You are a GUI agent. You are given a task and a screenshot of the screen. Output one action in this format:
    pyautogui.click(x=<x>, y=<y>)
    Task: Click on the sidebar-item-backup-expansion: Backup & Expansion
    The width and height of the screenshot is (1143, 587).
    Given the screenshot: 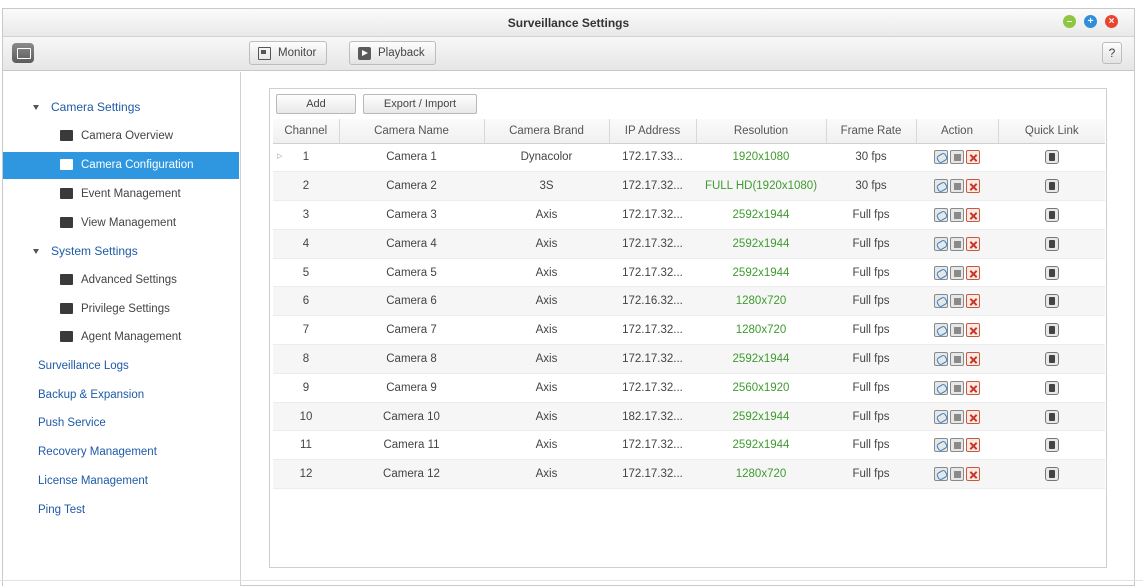 What is the action you would take?
    pyautogui.click(x=121, y=395)
    